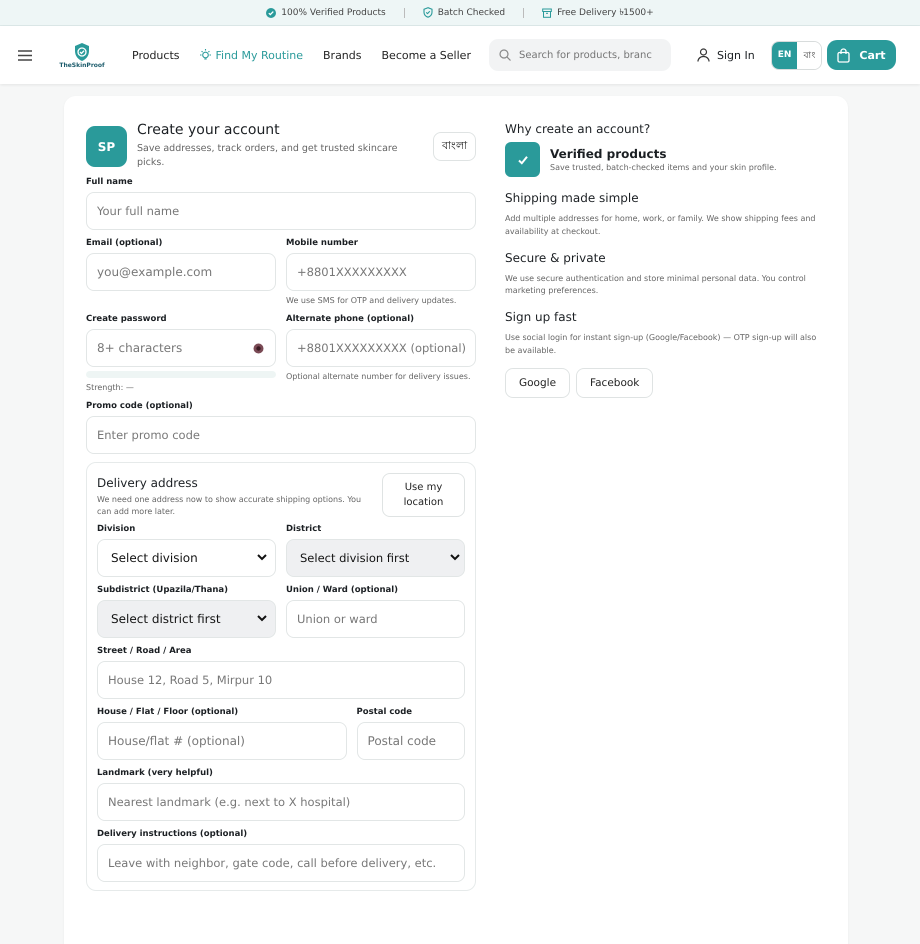 Image resolution: width=920 pixels, height=944 pixels. Describe the element at coordinates (186, 557) in the screenshot. I see `select-field: Select division` at that location.